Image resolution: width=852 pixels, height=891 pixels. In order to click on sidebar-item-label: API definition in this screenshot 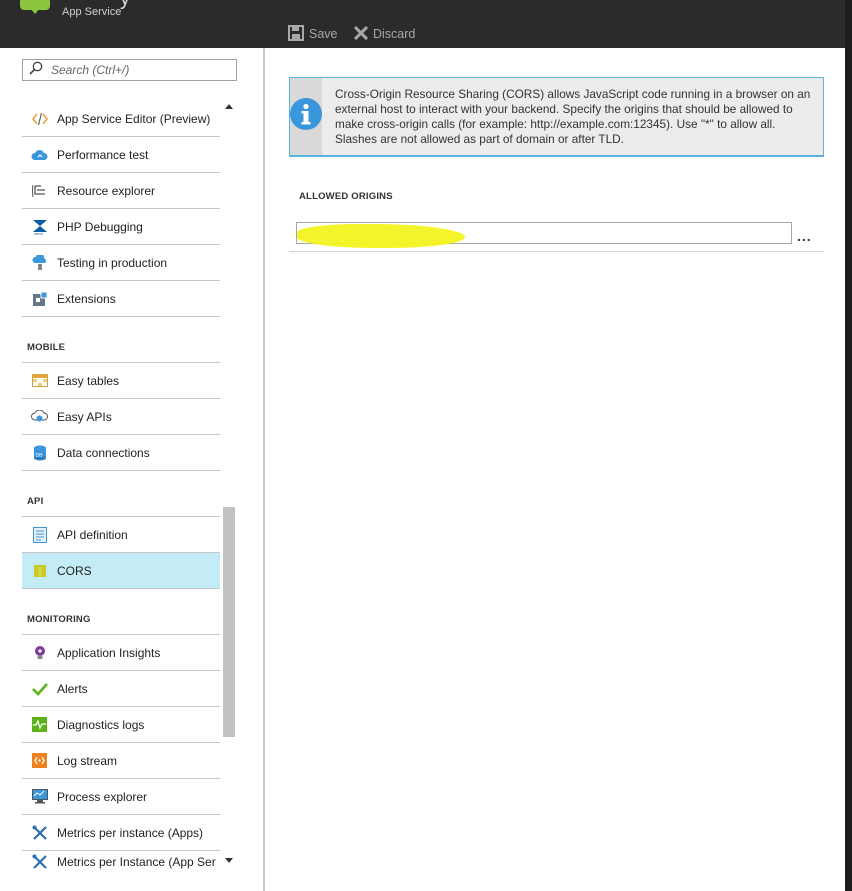, I will do `click(92, 534)`.